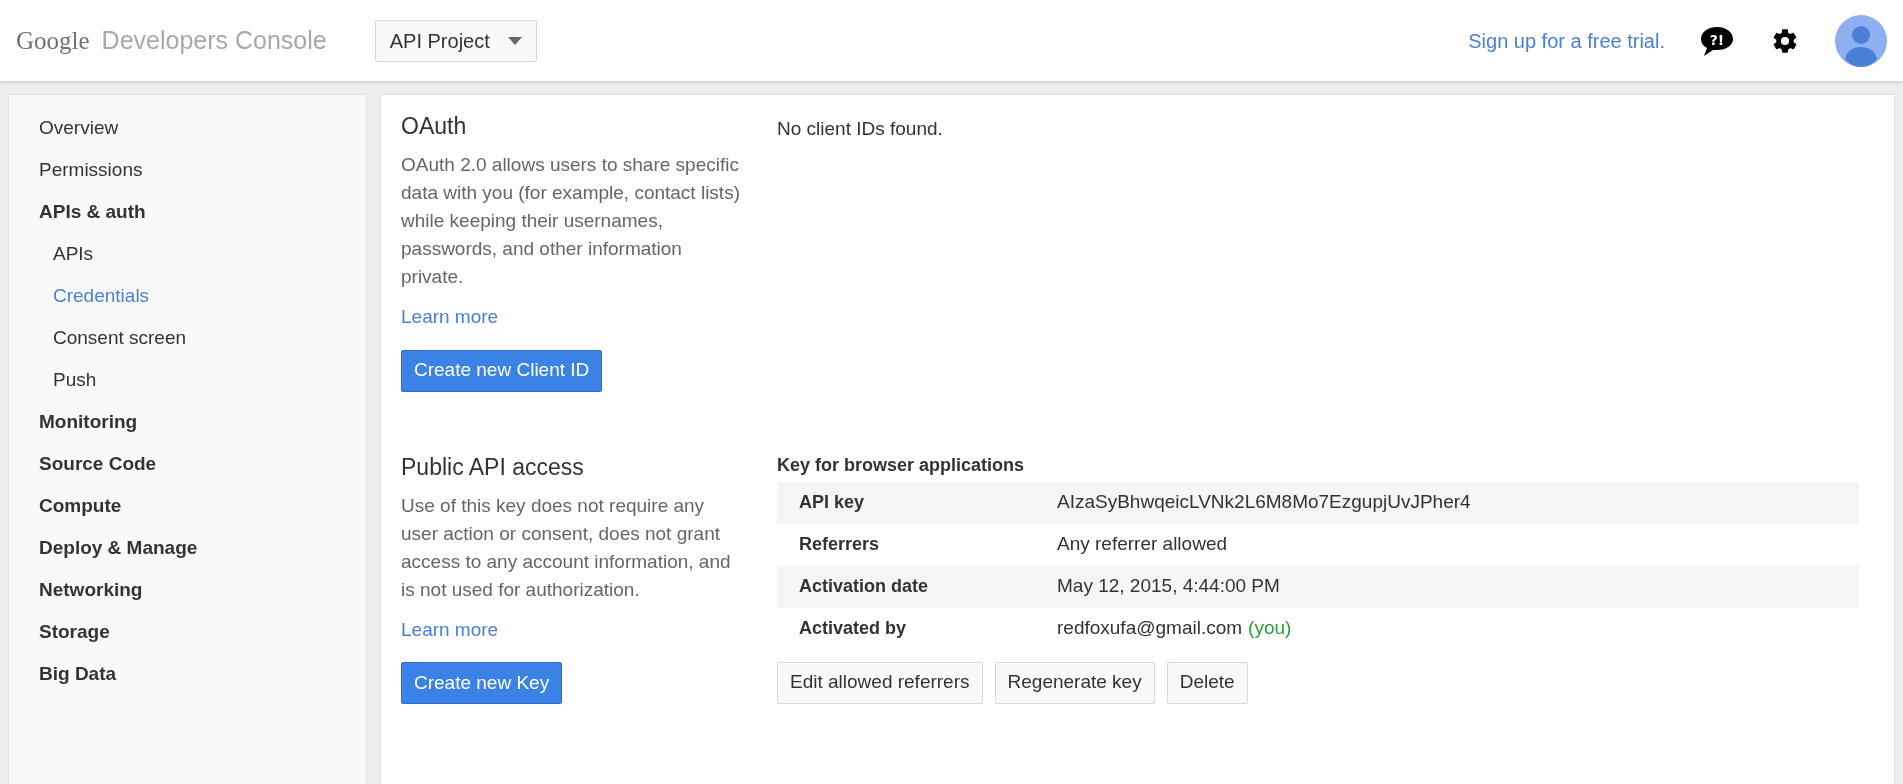 This screenshot has width=1903, height=784. What do you see at coordinates (187, 422) in the screenshot?
I see `sidebar-item: Monitoring` at bounding box center [187, 422].